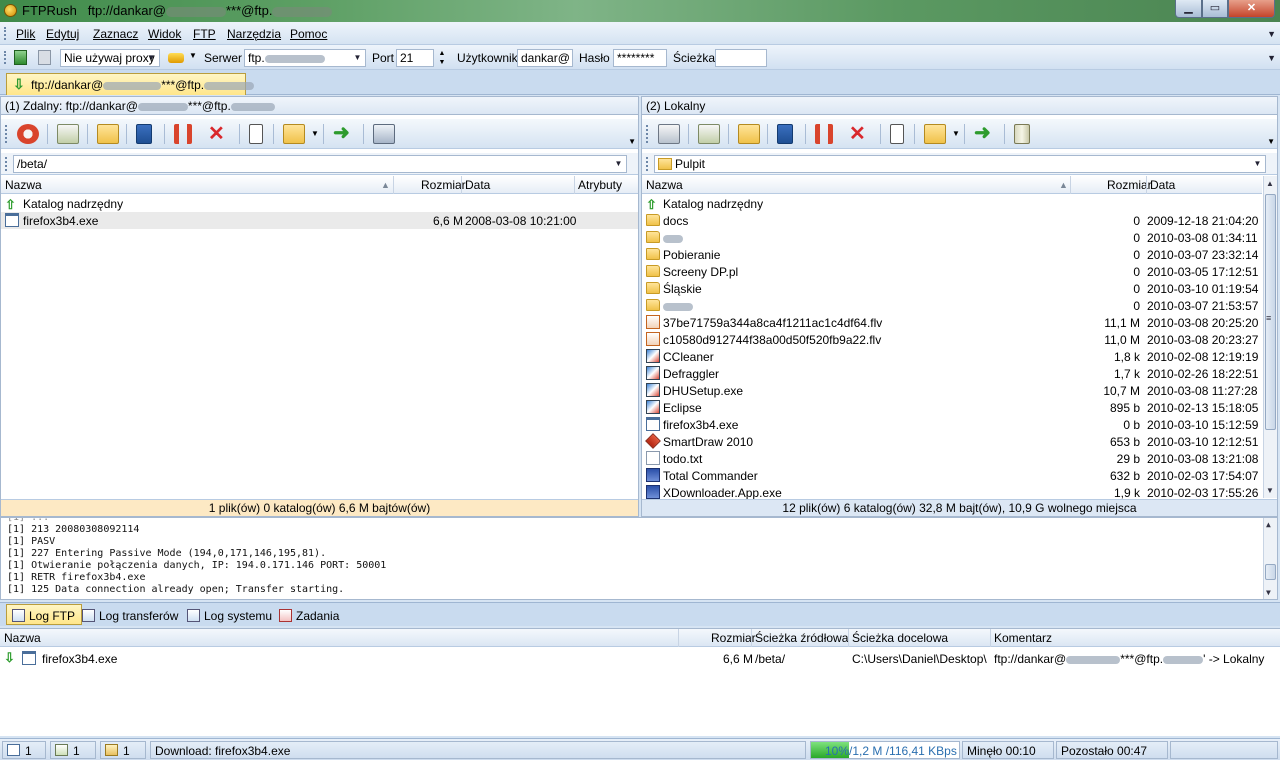 This screenshot has height=760, width=1280. Describe the element at coordinates (44, 614) in the screenshot. I see `tab-log-ftp: Log FTP` at that location.